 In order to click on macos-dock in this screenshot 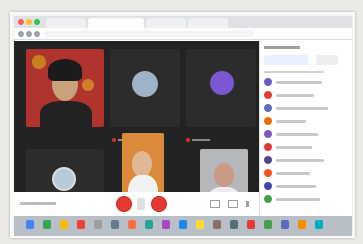, I will do `click(183, 226)`.